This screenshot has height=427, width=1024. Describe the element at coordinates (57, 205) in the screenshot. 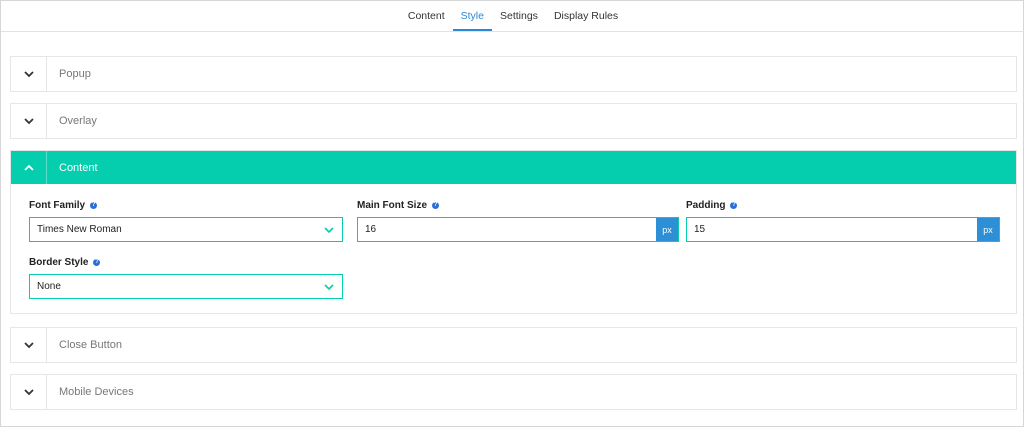

I see `font-family-label: Font Family` at that location.